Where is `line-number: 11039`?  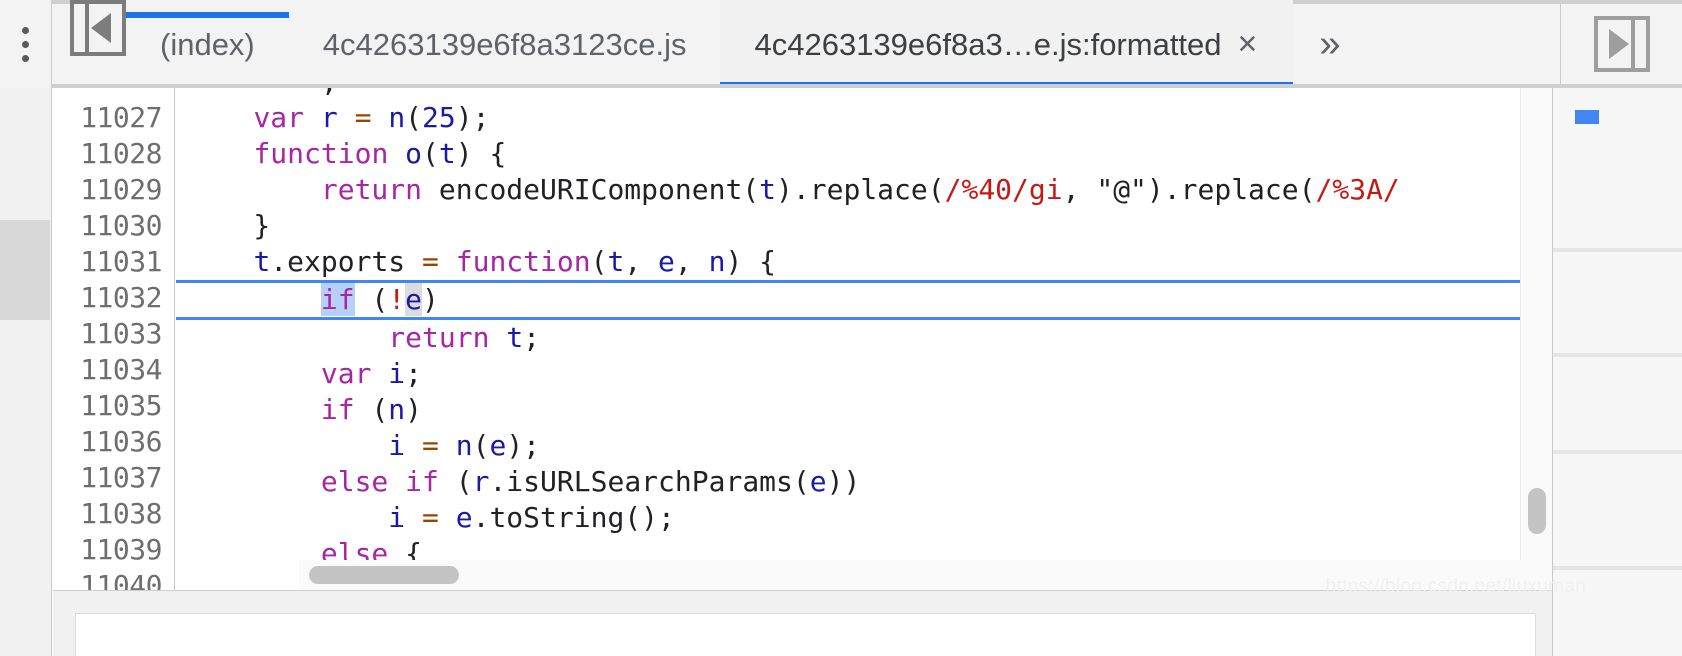
line-number: 11039 is located at coordinates (113, 550).